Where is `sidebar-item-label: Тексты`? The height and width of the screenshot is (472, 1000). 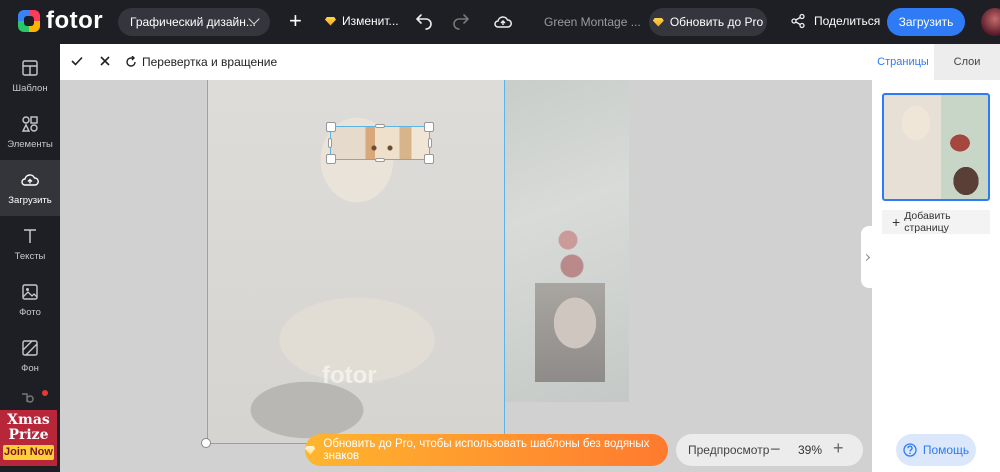
sidebar-item-label: Тексты is located at coordinates (30, 256).